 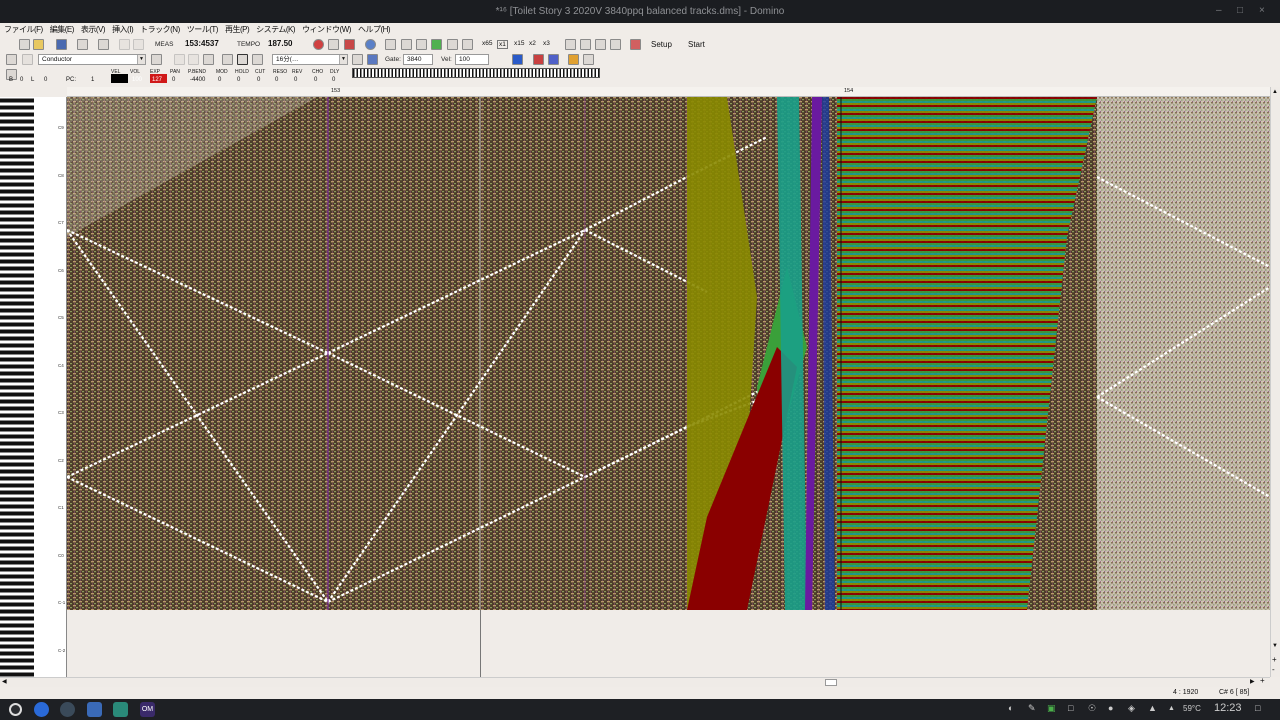 What do you see at coordinates (276, 80) in the screenshot?
I see `controller-value-8: 0` at bounding box center [276, 80].